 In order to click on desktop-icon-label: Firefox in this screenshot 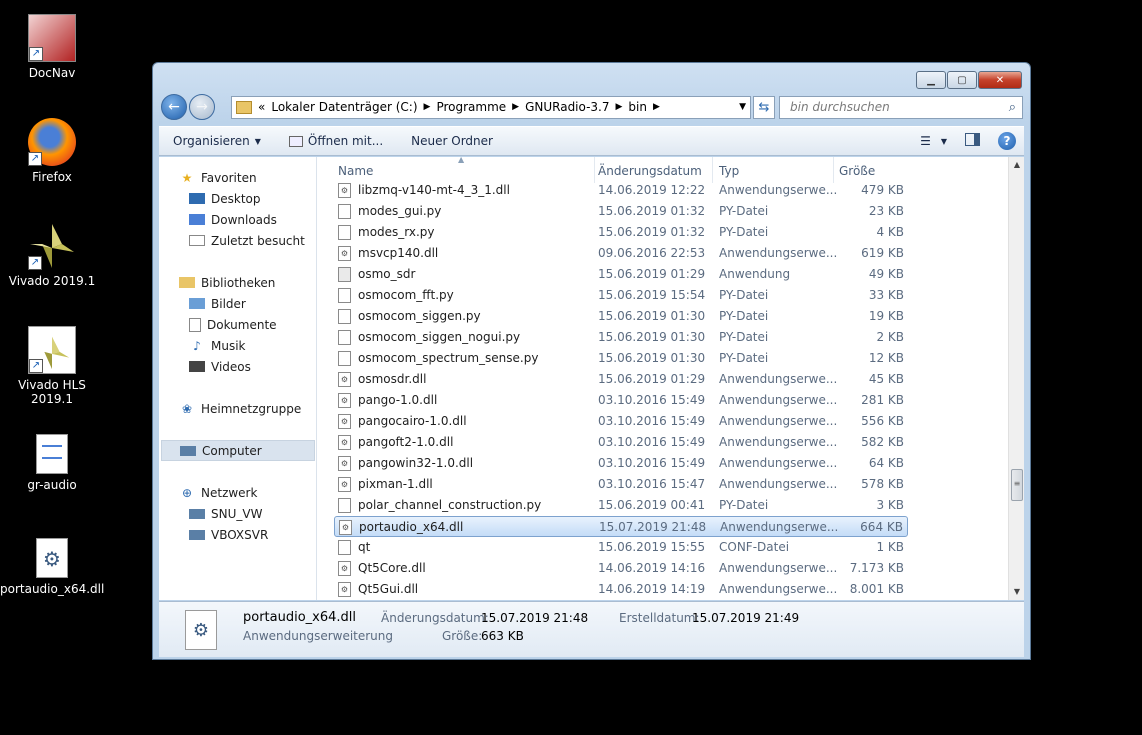, I will do `click(52, 177)`.